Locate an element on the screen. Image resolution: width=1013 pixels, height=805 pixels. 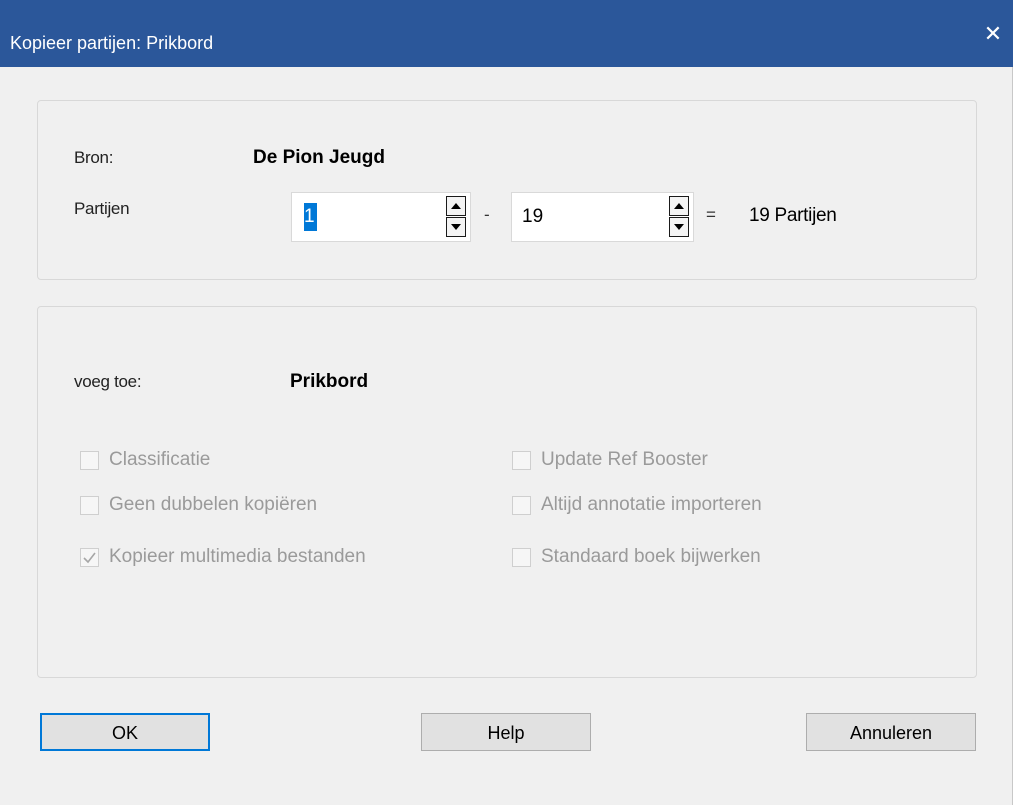
to-spinbox is located at coordinates (602, 217).